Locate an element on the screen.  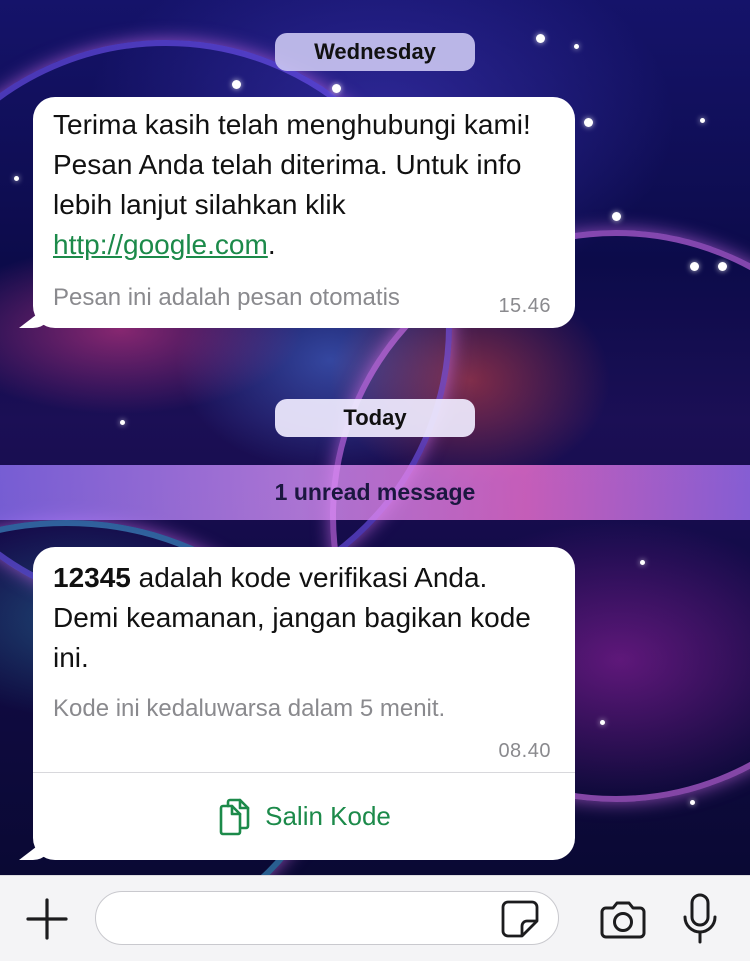
camera-icon is located at coordinates (623, 920).